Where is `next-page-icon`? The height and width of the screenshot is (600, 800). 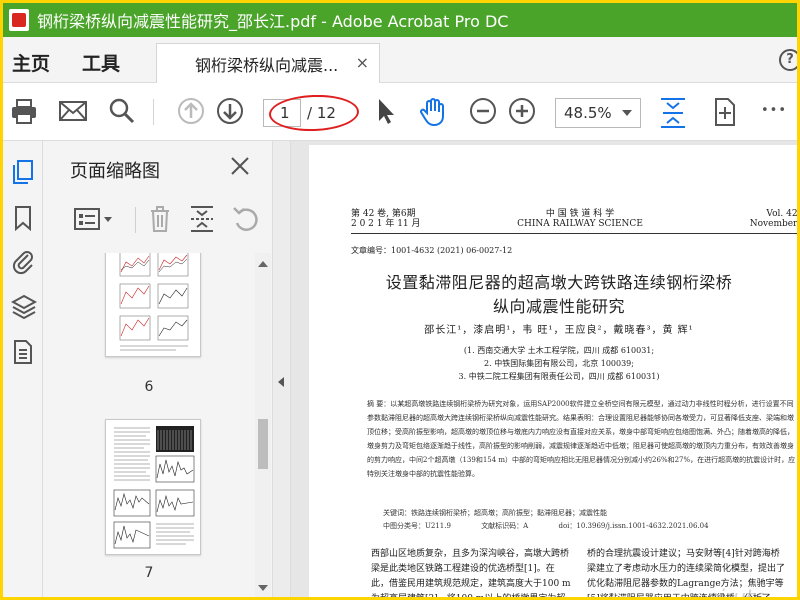 next-page-icon is located at coordinates (230, 111).